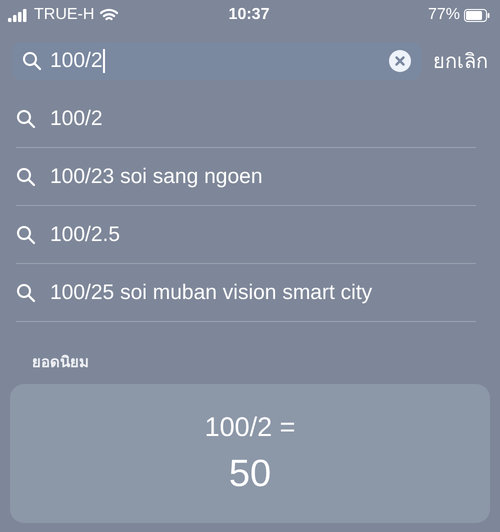  I want to click on search-field: 100/2, so click(216, 61).